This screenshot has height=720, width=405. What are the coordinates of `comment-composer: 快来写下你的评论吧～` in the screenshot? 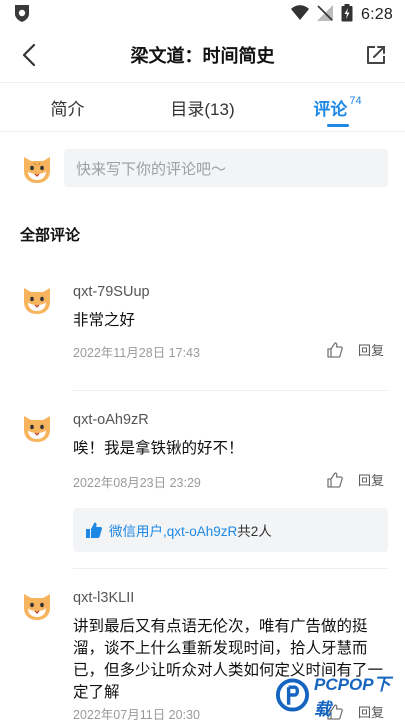 It's located at (204, 168).